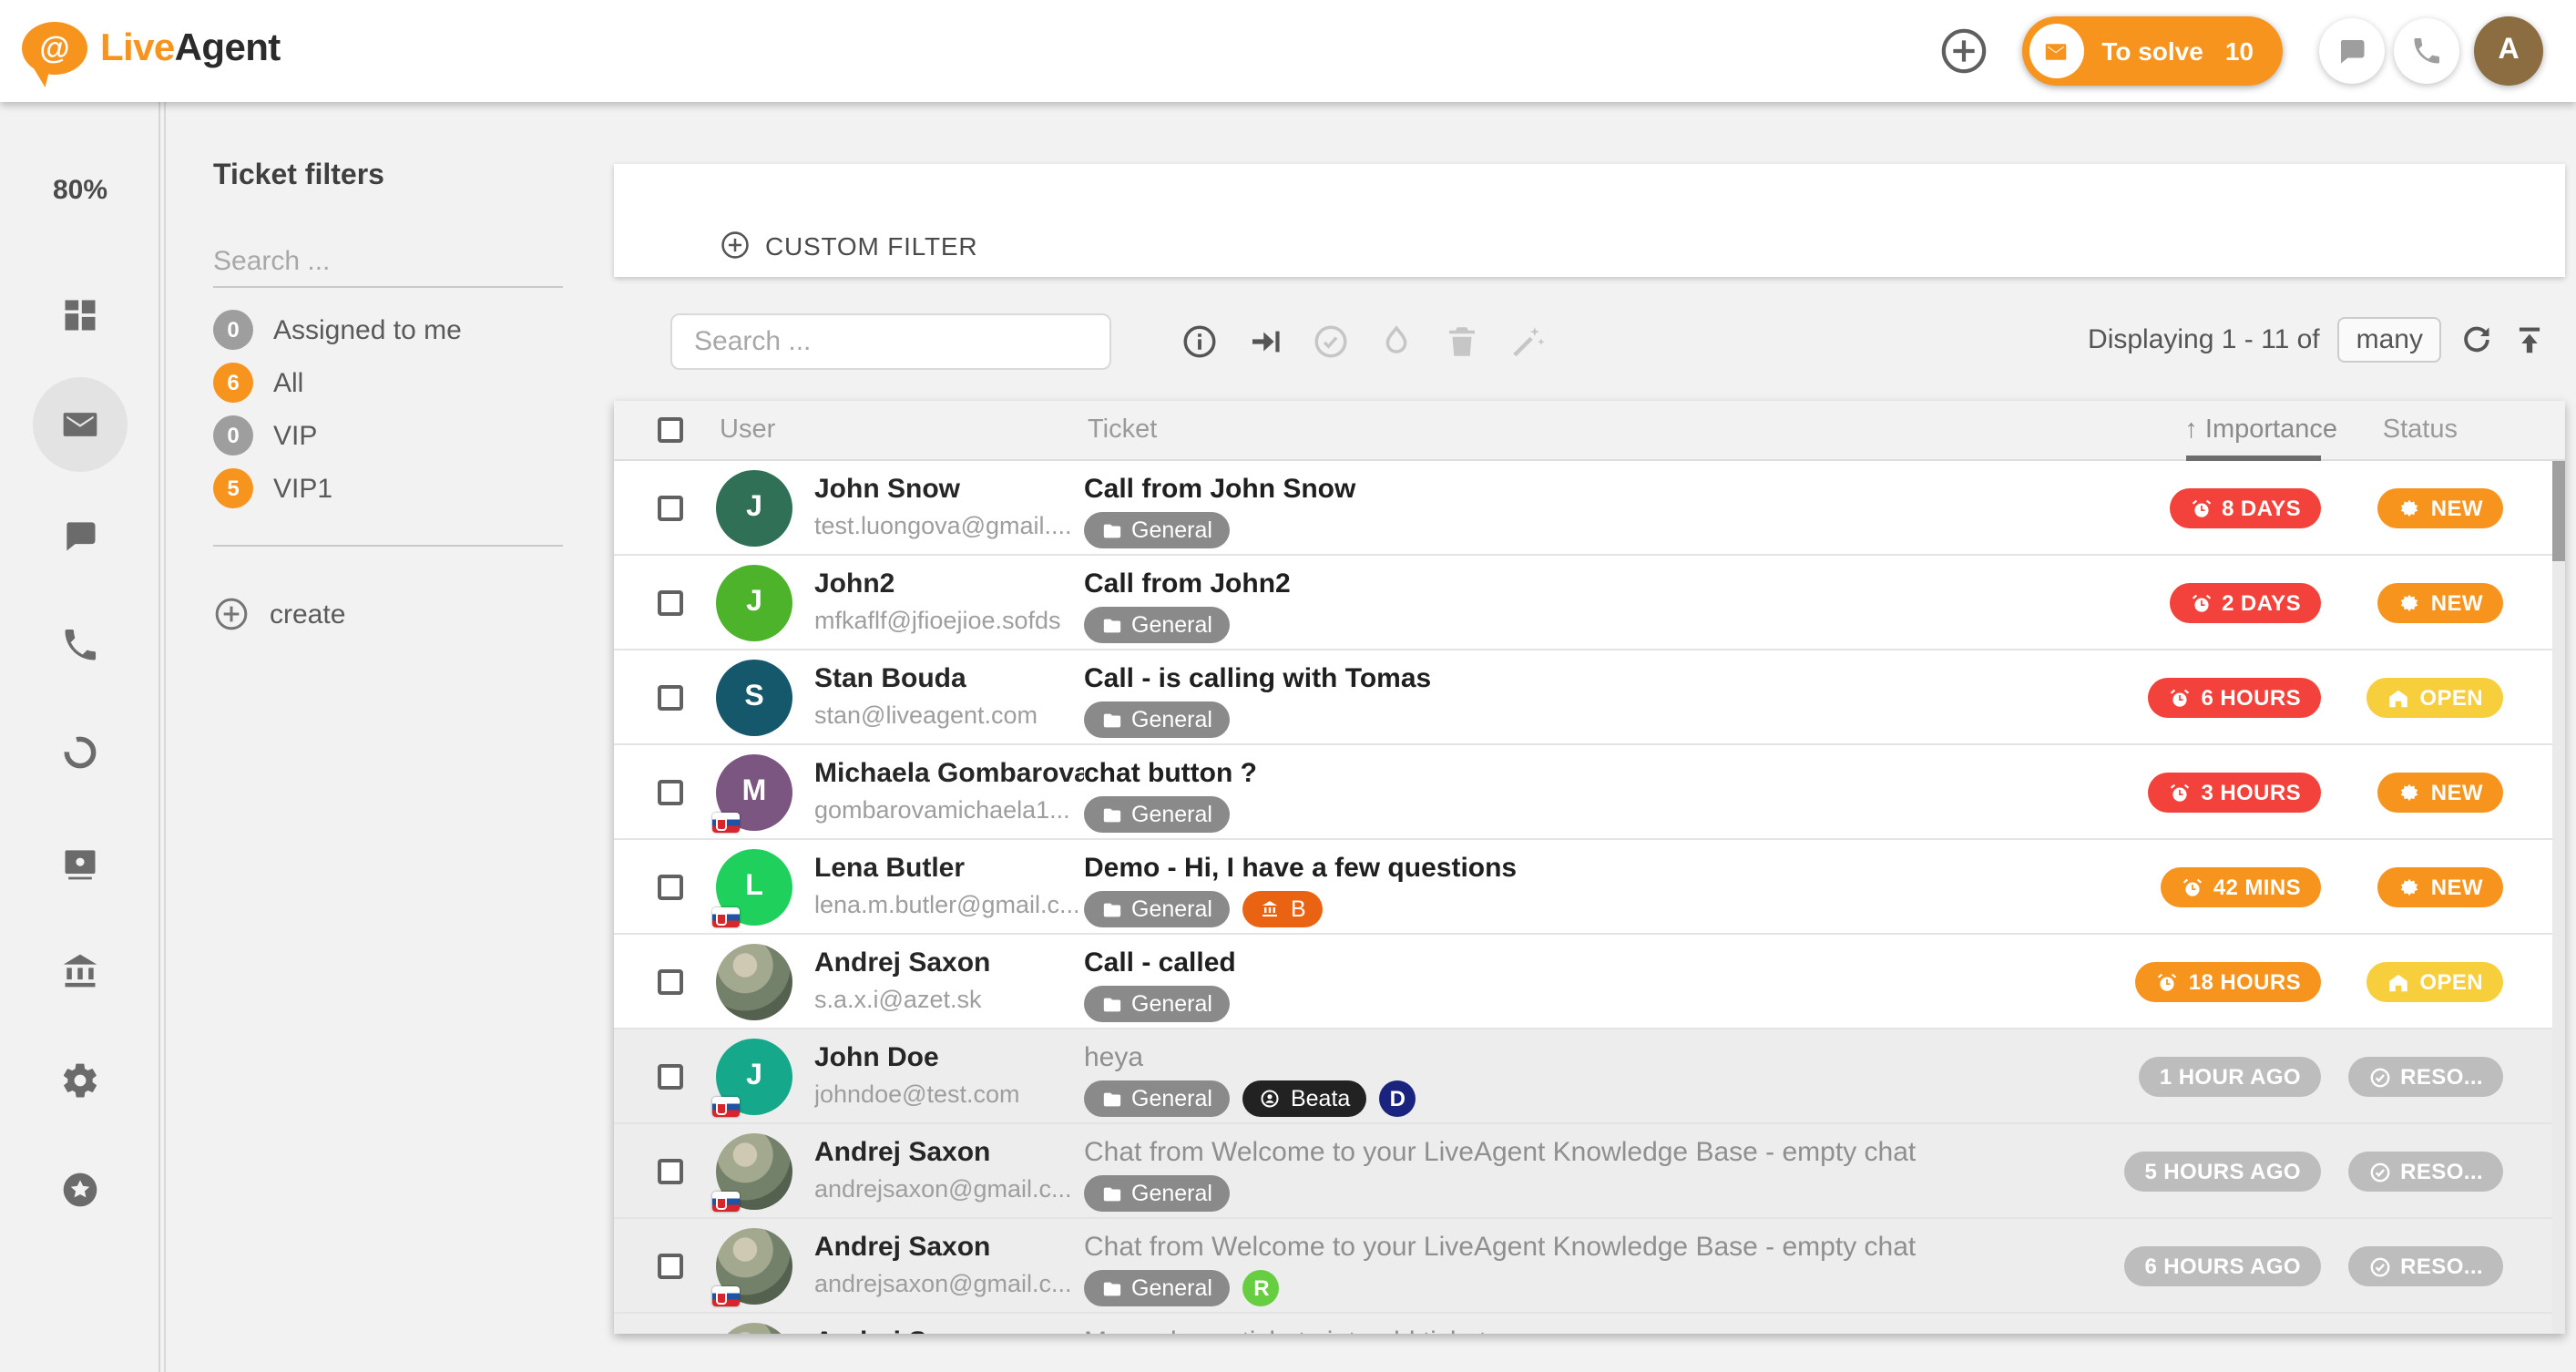 This screenshot has width=2576, height=1372. What do you see at coordinates (413, 329) in the screenshot?
I see `filter-item-assigned-to-me: 0 Assigned to me` at bounding box center [413, 329].